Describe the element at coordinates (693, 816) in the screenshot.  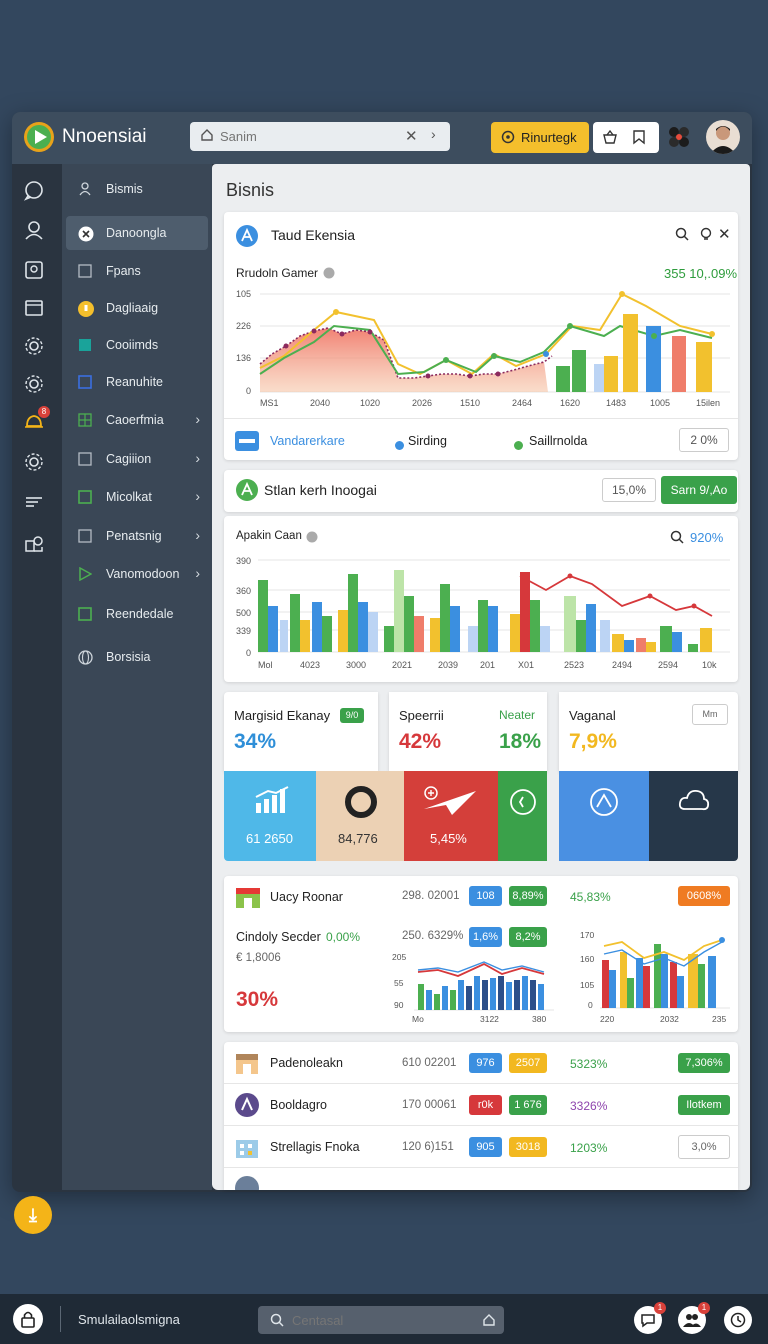
I see `stat-tile-navy` at that location.